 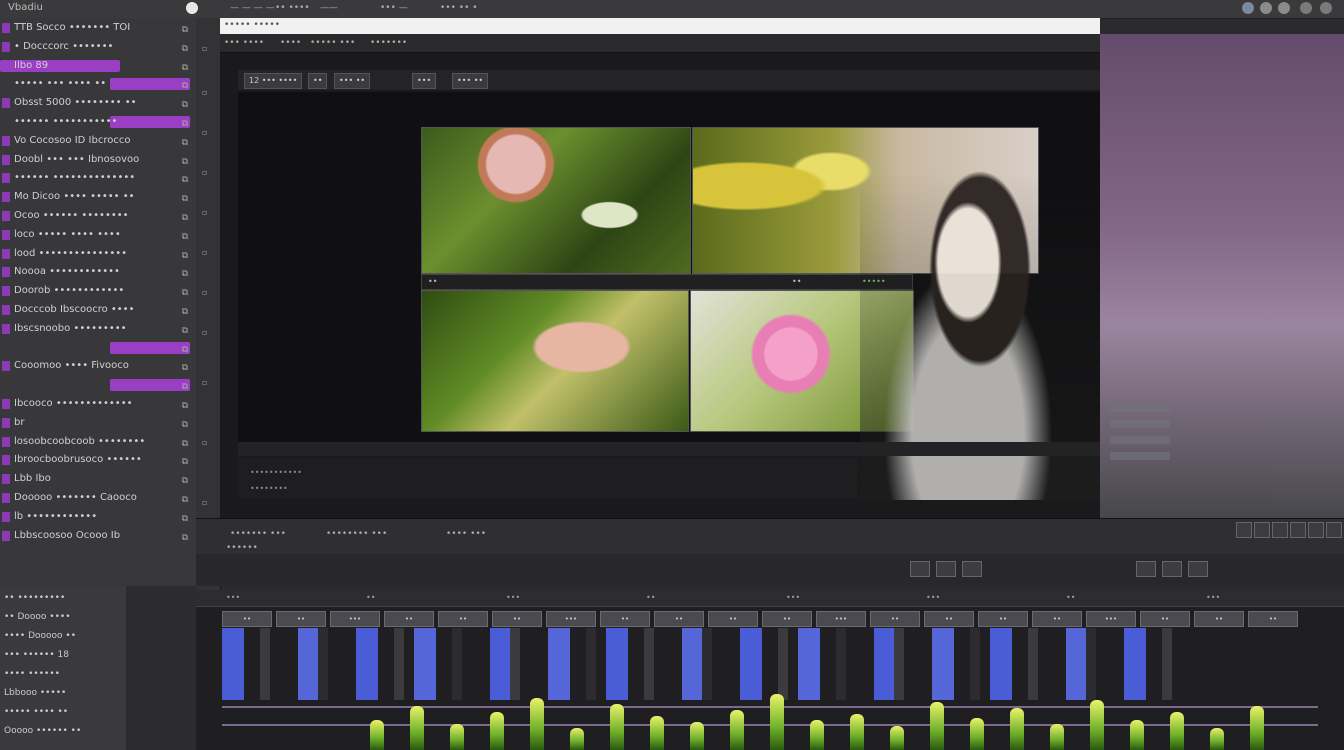 I want to click on property-row: Obsst 5000 •••••••• •• ⧉, so click(x=96, y=103).